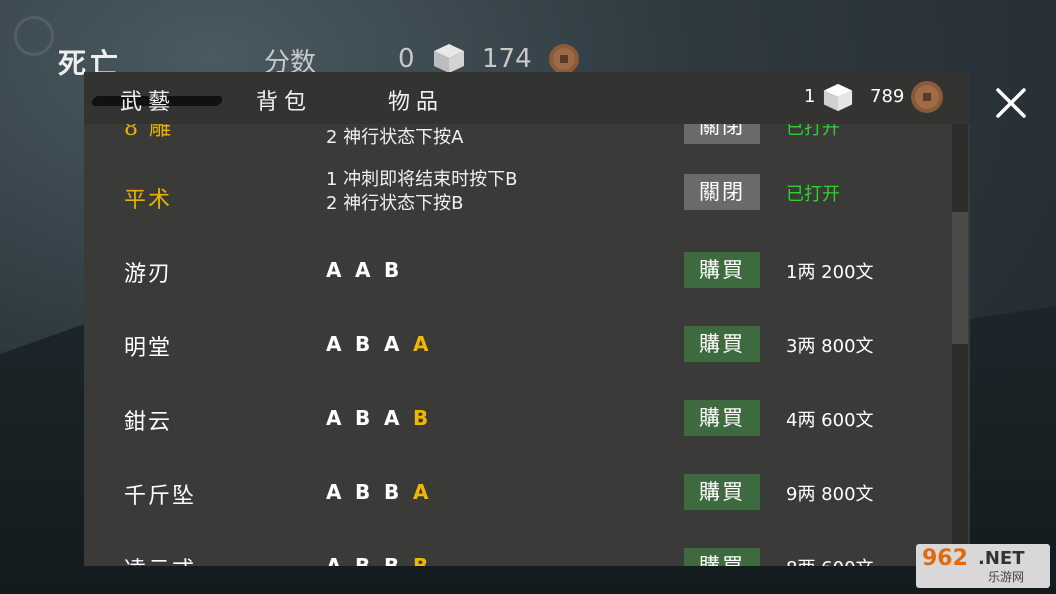  I want to click on key-sequence: ABAB, so click(384, 418).